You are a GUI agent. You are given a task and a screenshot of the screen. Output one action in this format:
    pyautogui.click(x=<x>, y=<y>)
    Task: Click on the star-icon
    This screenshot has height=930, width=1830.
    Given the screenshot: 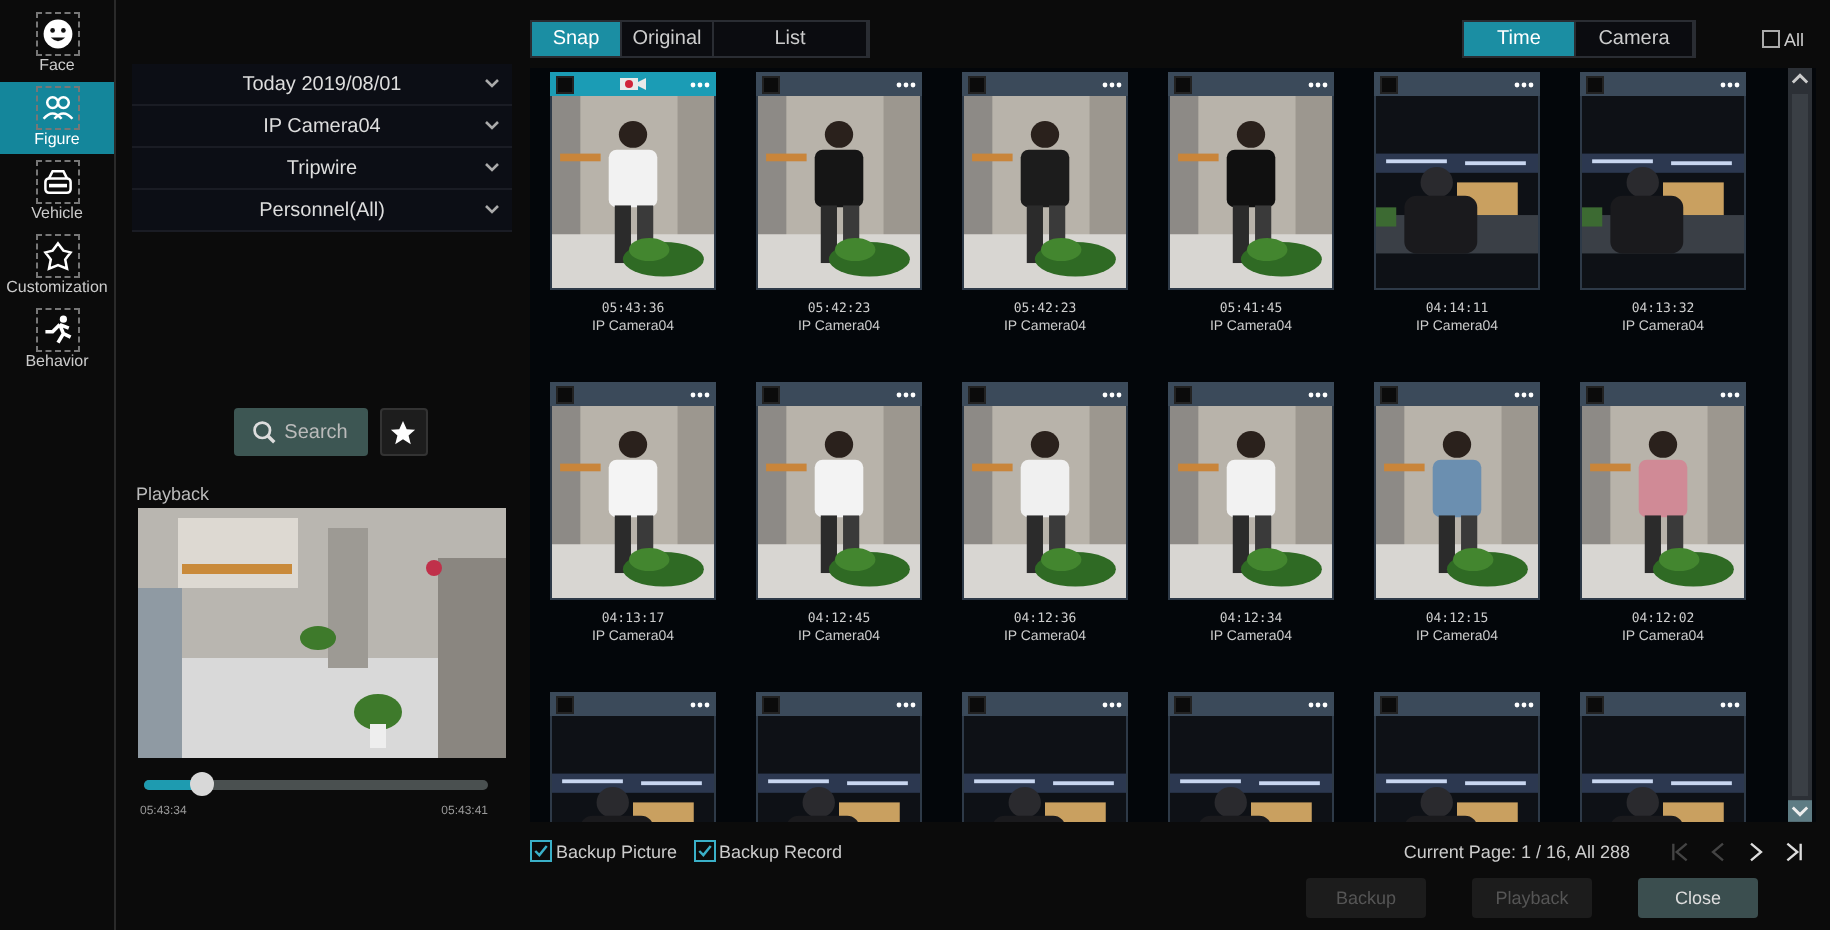 What is the action you would take?
    pyautogui.click(x=403, y=432)
    